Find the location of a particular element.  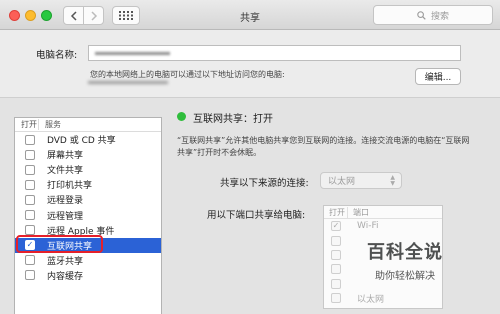

service-row: DVD 或 CD 共享 is located at coordinates (88, 139).